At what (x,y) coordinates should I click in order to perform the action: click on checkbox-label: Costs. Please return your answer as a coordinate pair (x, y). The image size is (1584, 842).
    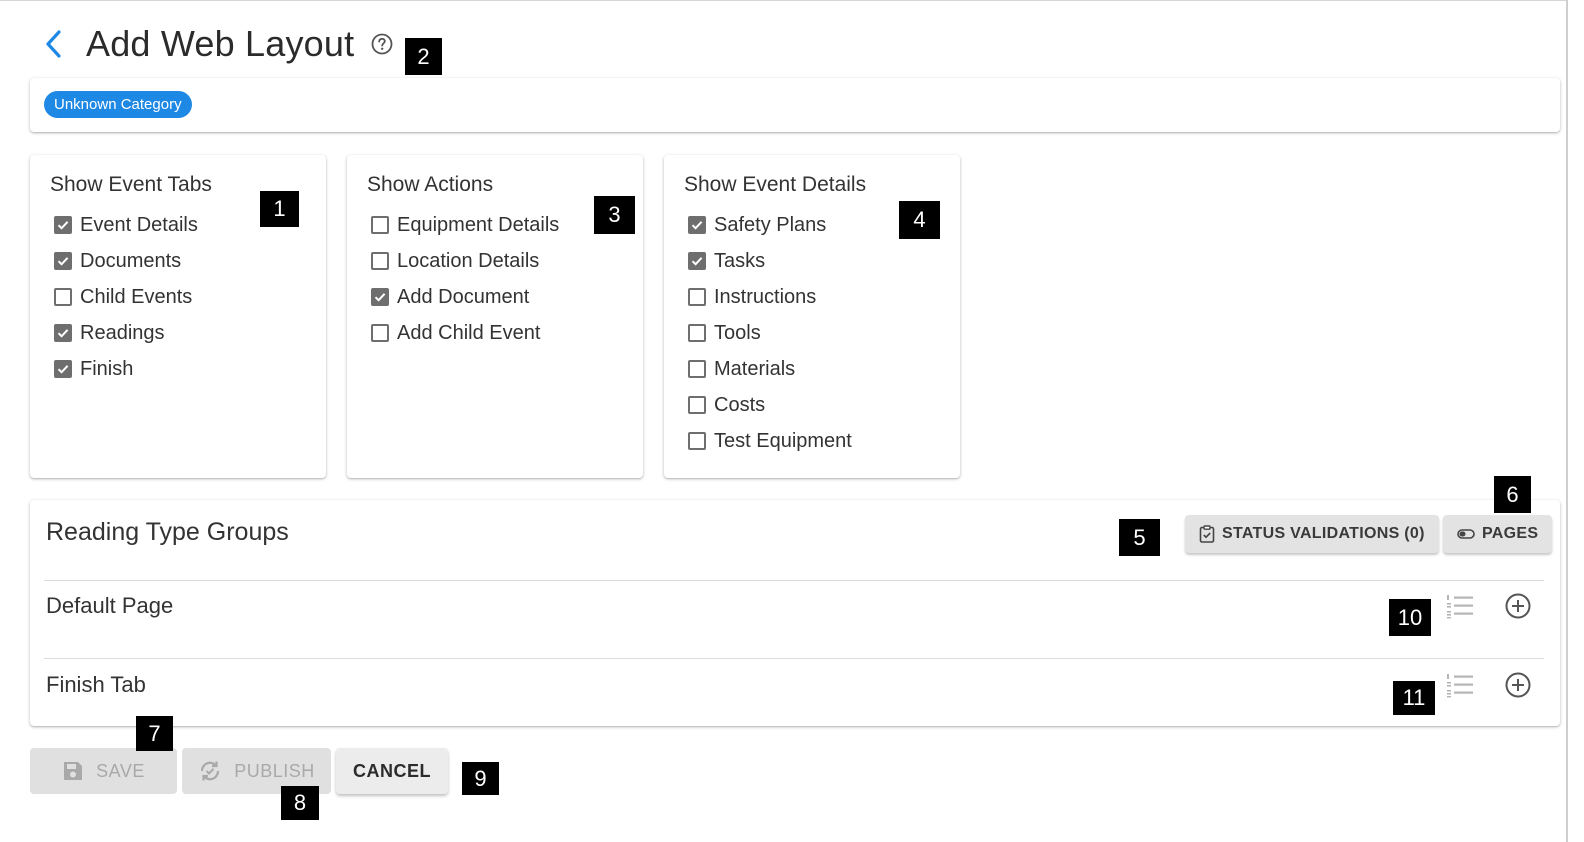
    Looking at the image, I should click on (740, 404).